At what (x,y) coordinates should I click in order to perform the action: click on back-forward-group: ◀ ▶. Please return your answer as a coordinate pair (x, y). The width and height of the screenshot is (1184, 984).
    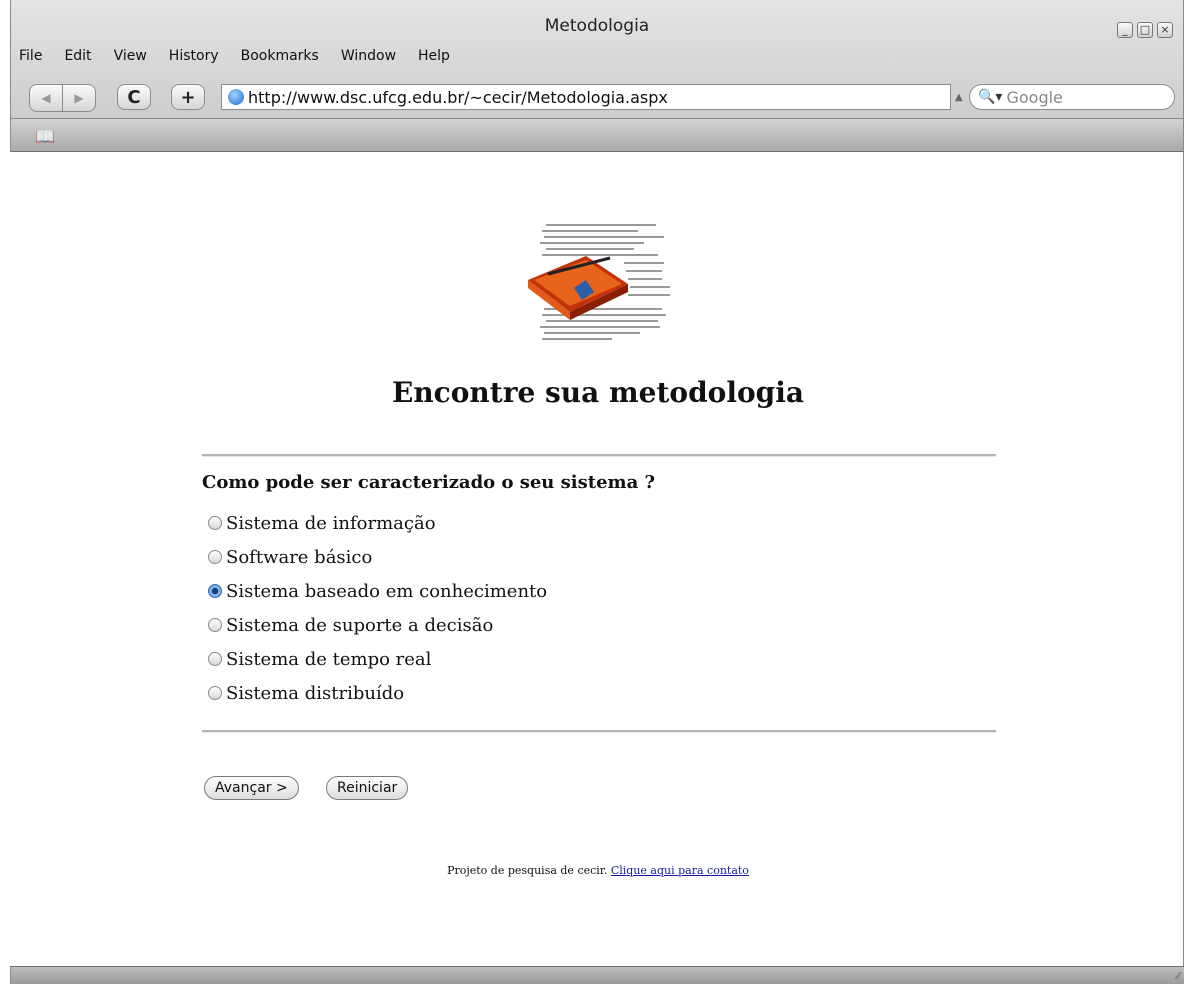
    Looking at the image, I should click on (62, 98).